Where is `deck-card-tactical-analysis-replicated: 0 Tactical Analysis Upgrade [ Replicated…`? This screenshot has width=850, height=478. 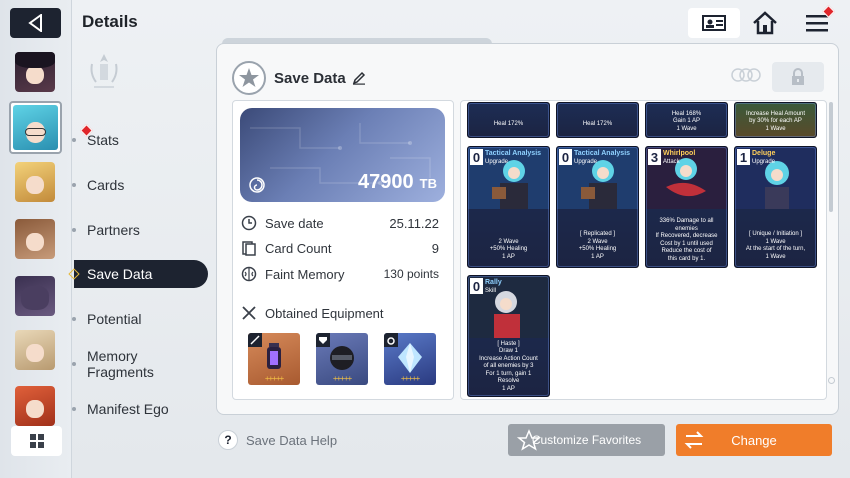 deck-card-tactical-analysis-replicated: 0 Tactical Analysis Upgrade [ Replicated… is located at coordinates (597, 207).